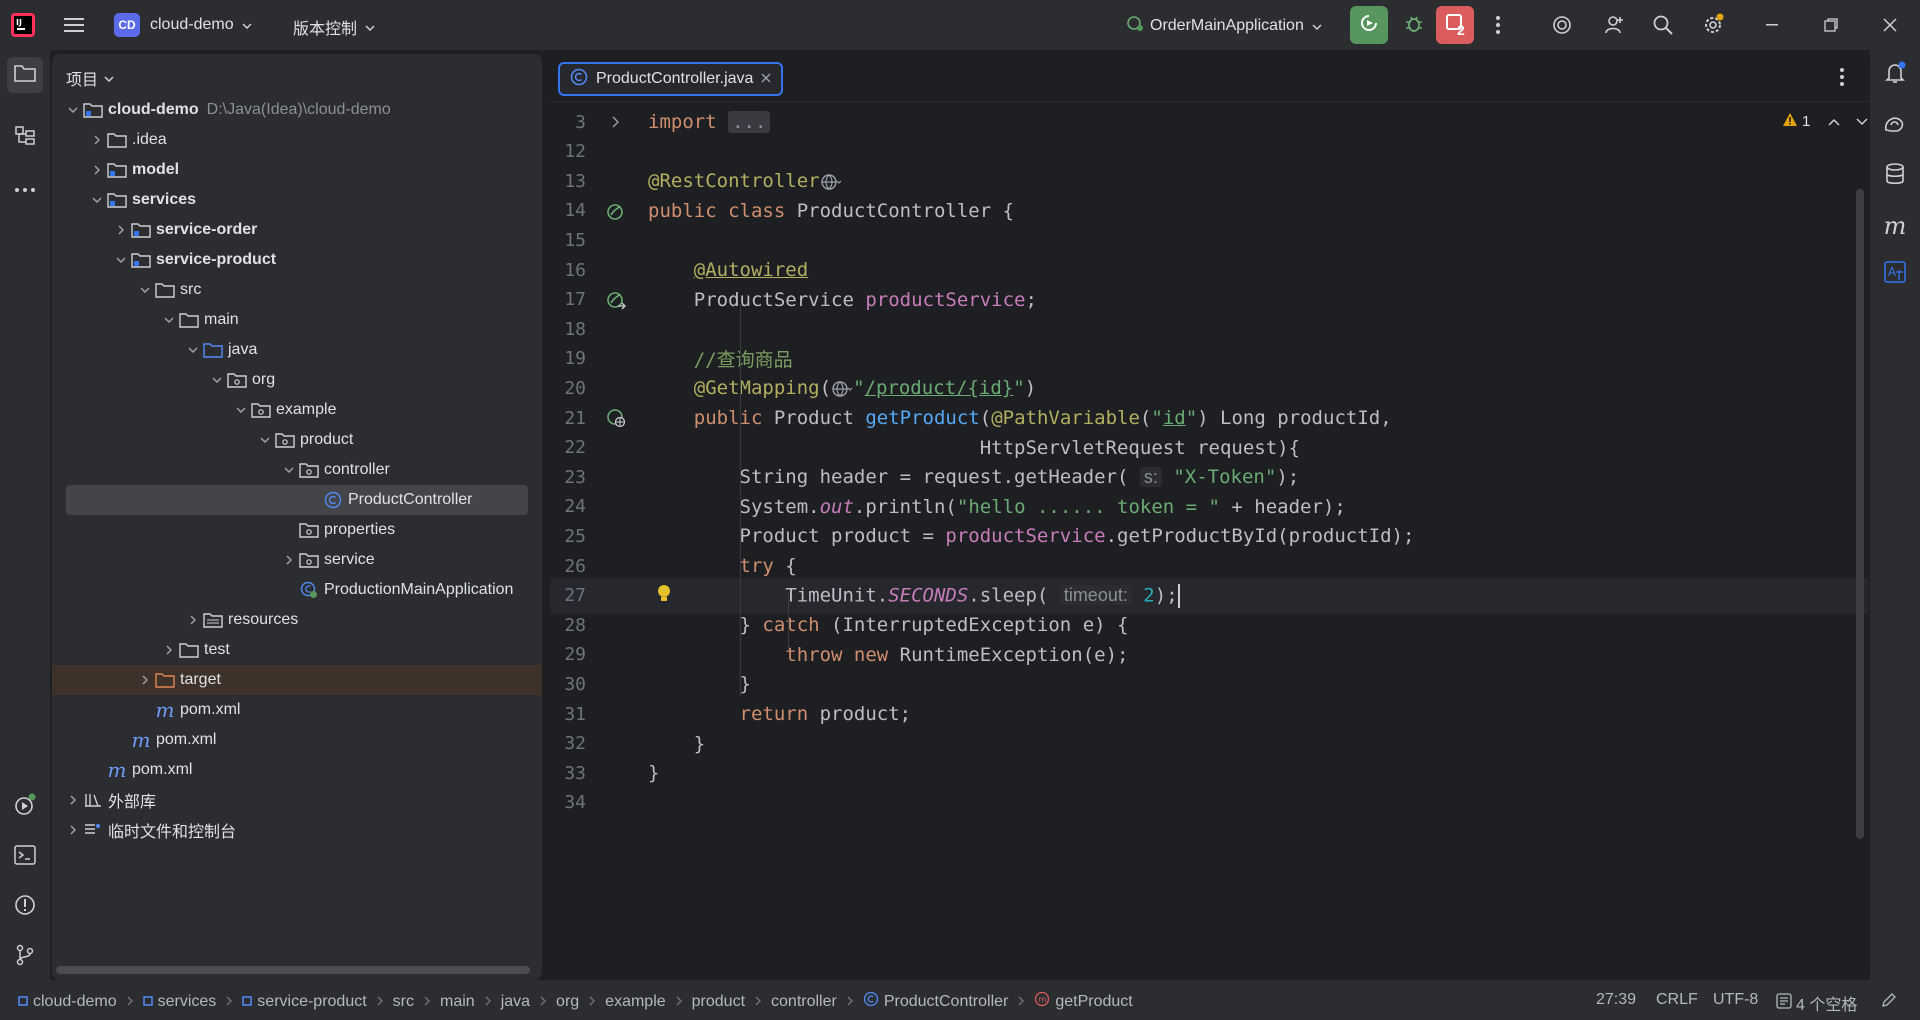 This screenshot has width=1920, height=1020. I want to click on database-button, so click(1895, 176).